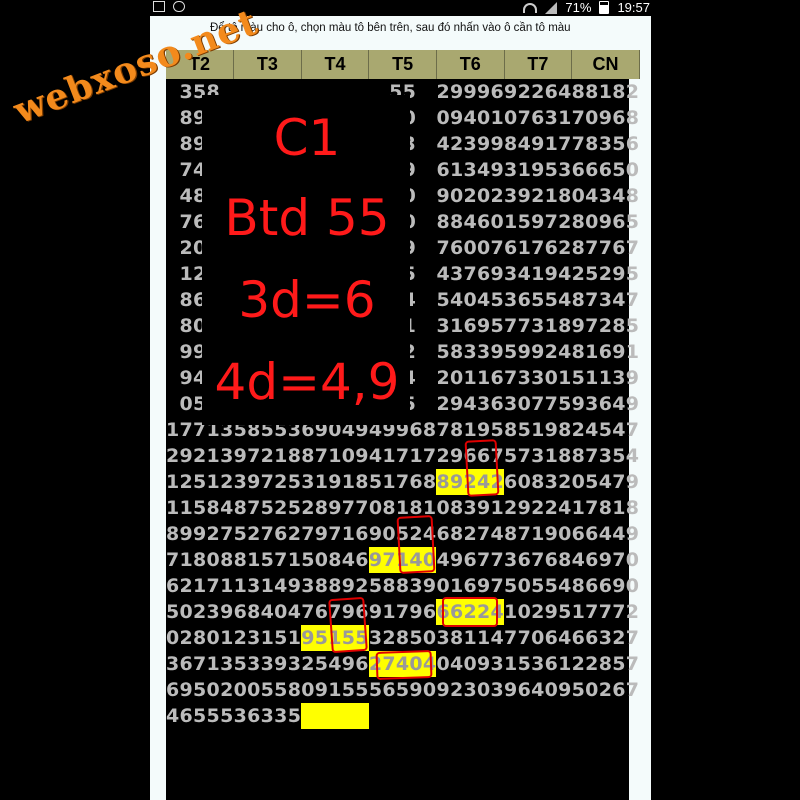  Describe the element at coordinates (470, 300) in the screenshot. I see `number-cell: 54045` at that location.